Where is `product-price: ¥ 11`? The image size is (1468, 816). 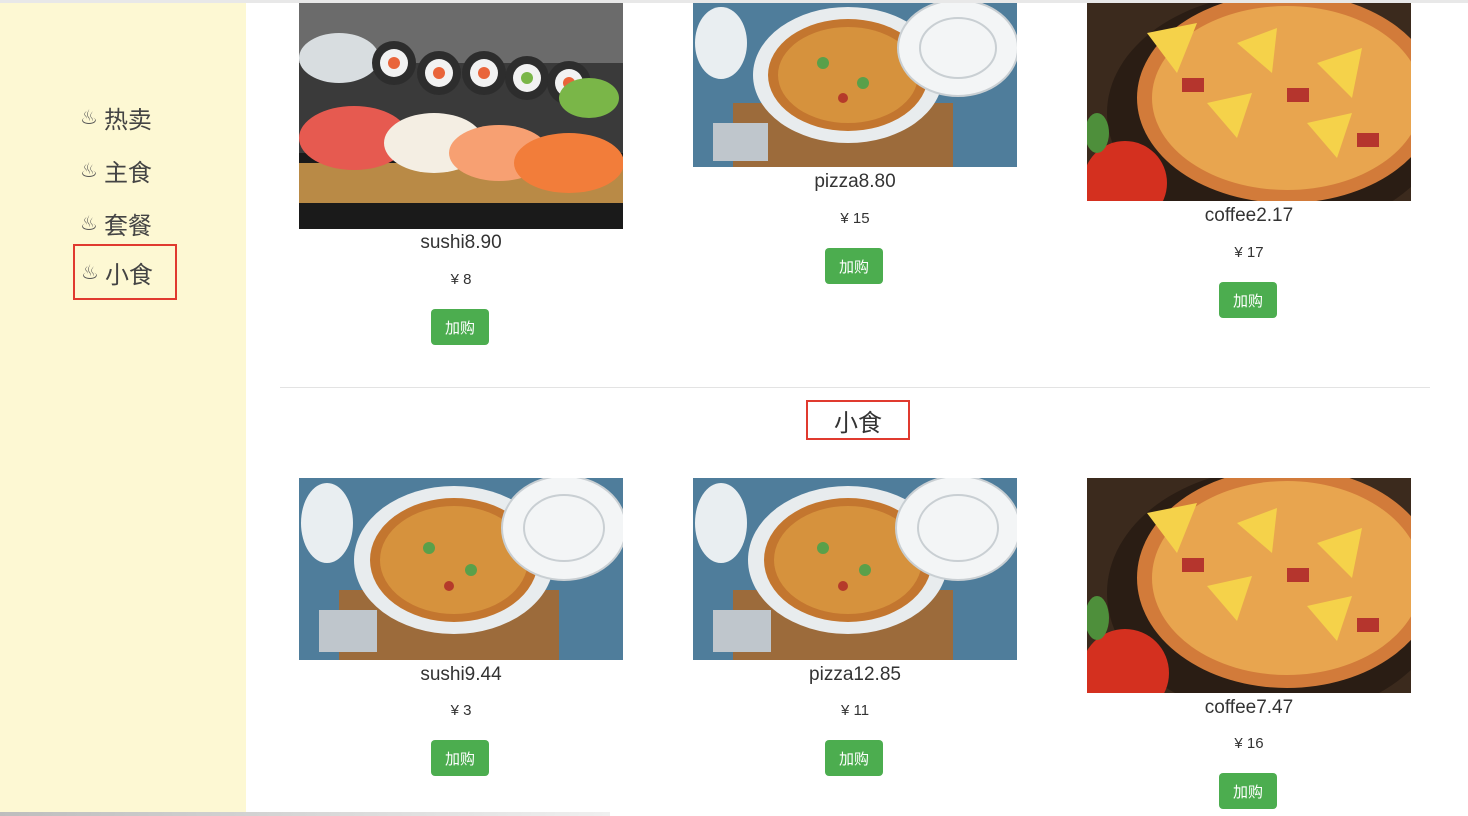
product-price: ¥ 11 is located at coordinates (855, 710).